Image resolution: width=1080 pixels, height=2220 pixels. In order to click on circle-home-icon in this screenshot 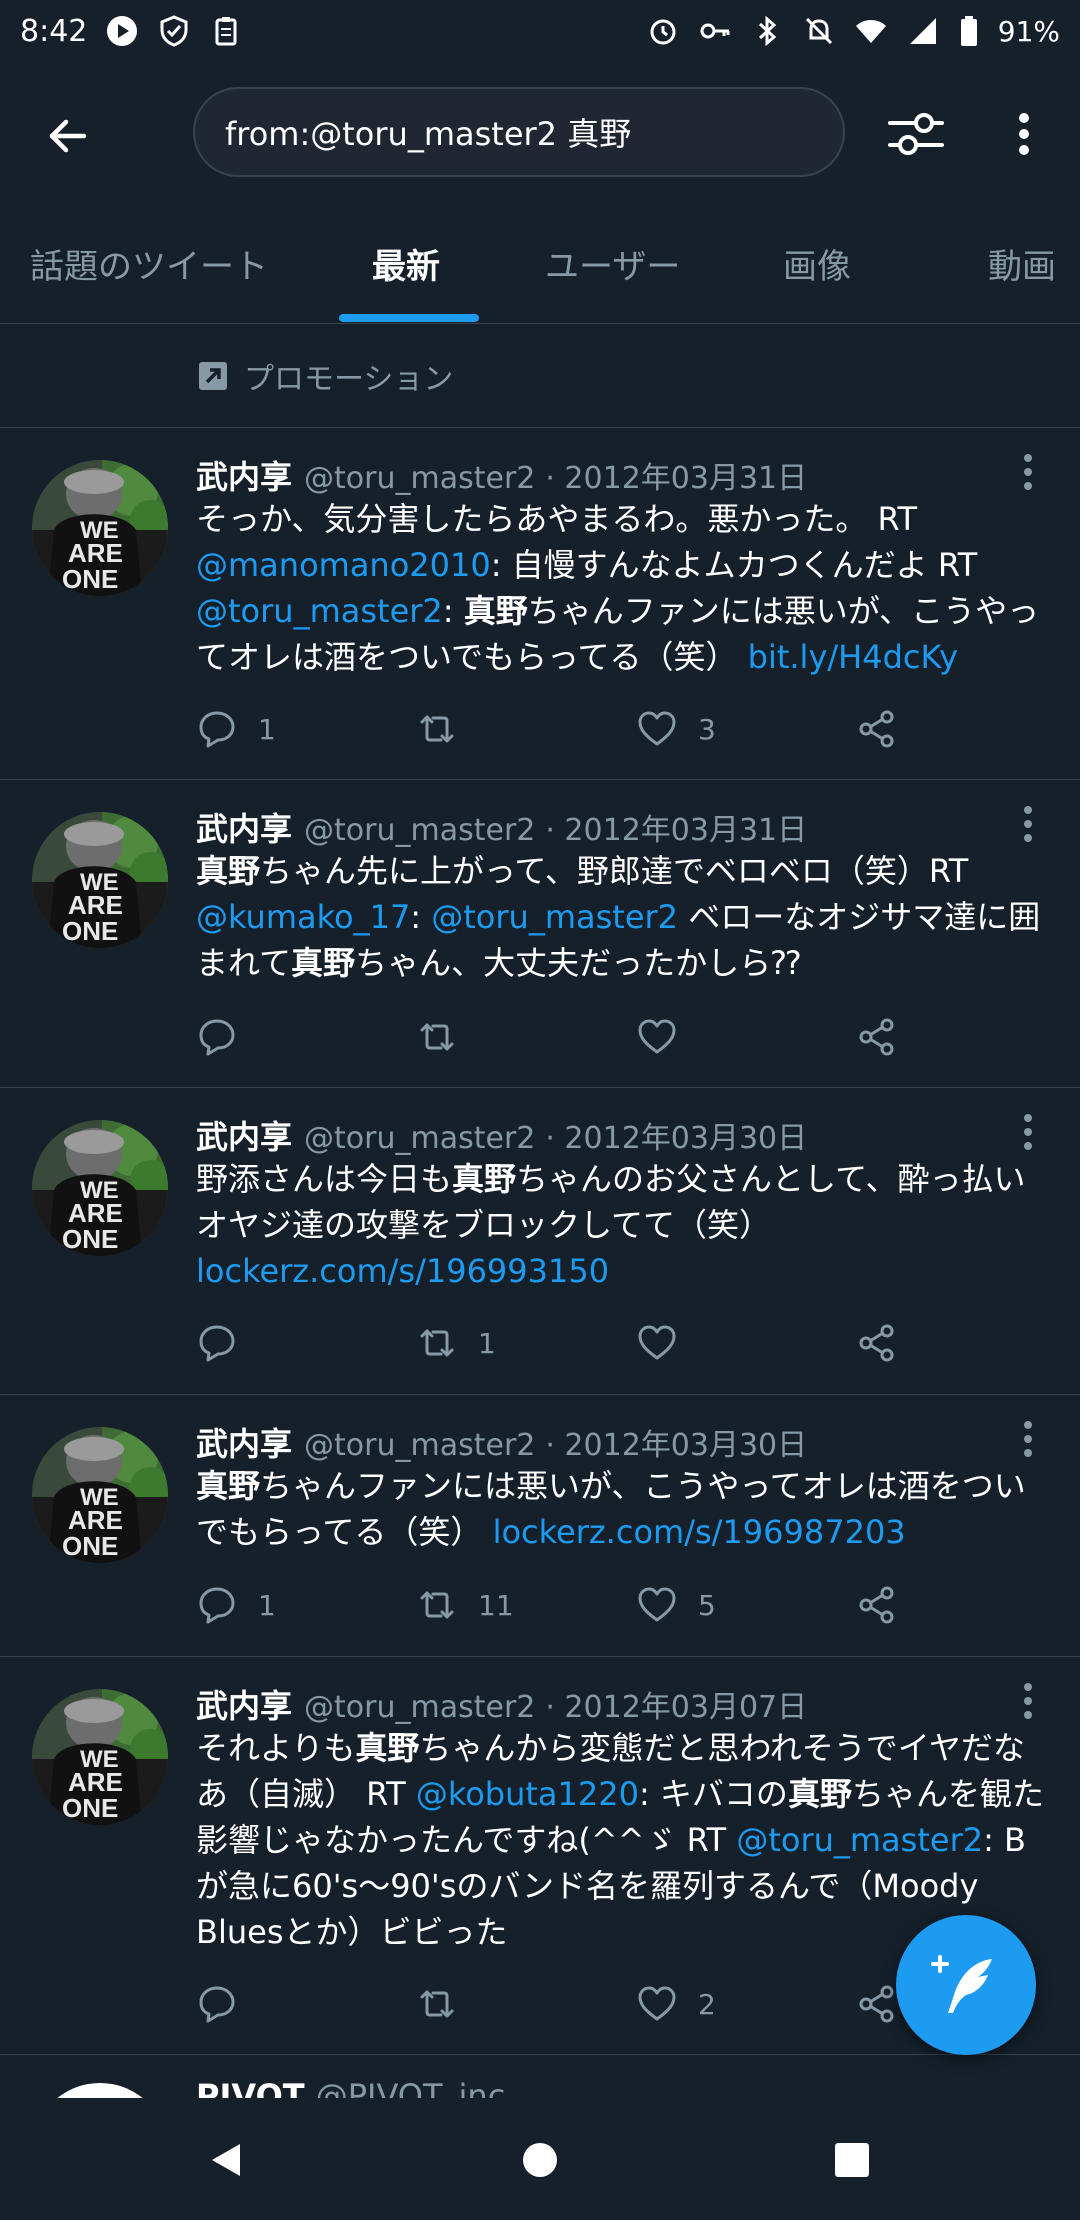, I will do `click(540, 2160)`.